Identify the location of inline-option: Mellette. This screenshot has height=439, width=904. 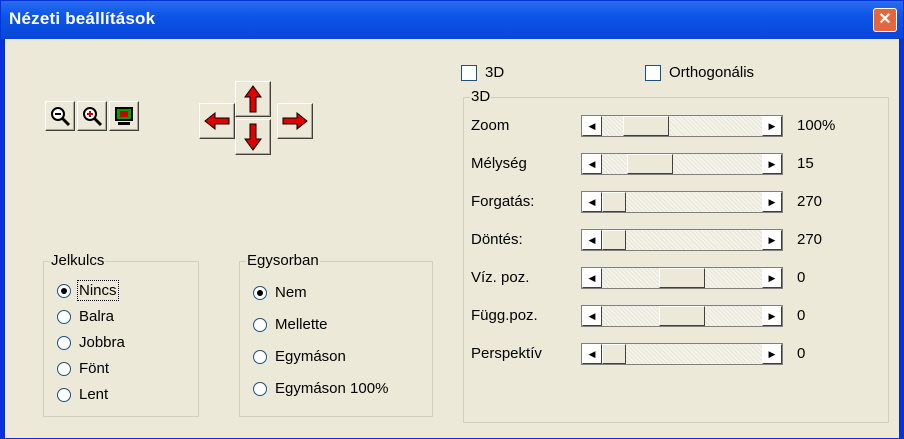
(290, 324).